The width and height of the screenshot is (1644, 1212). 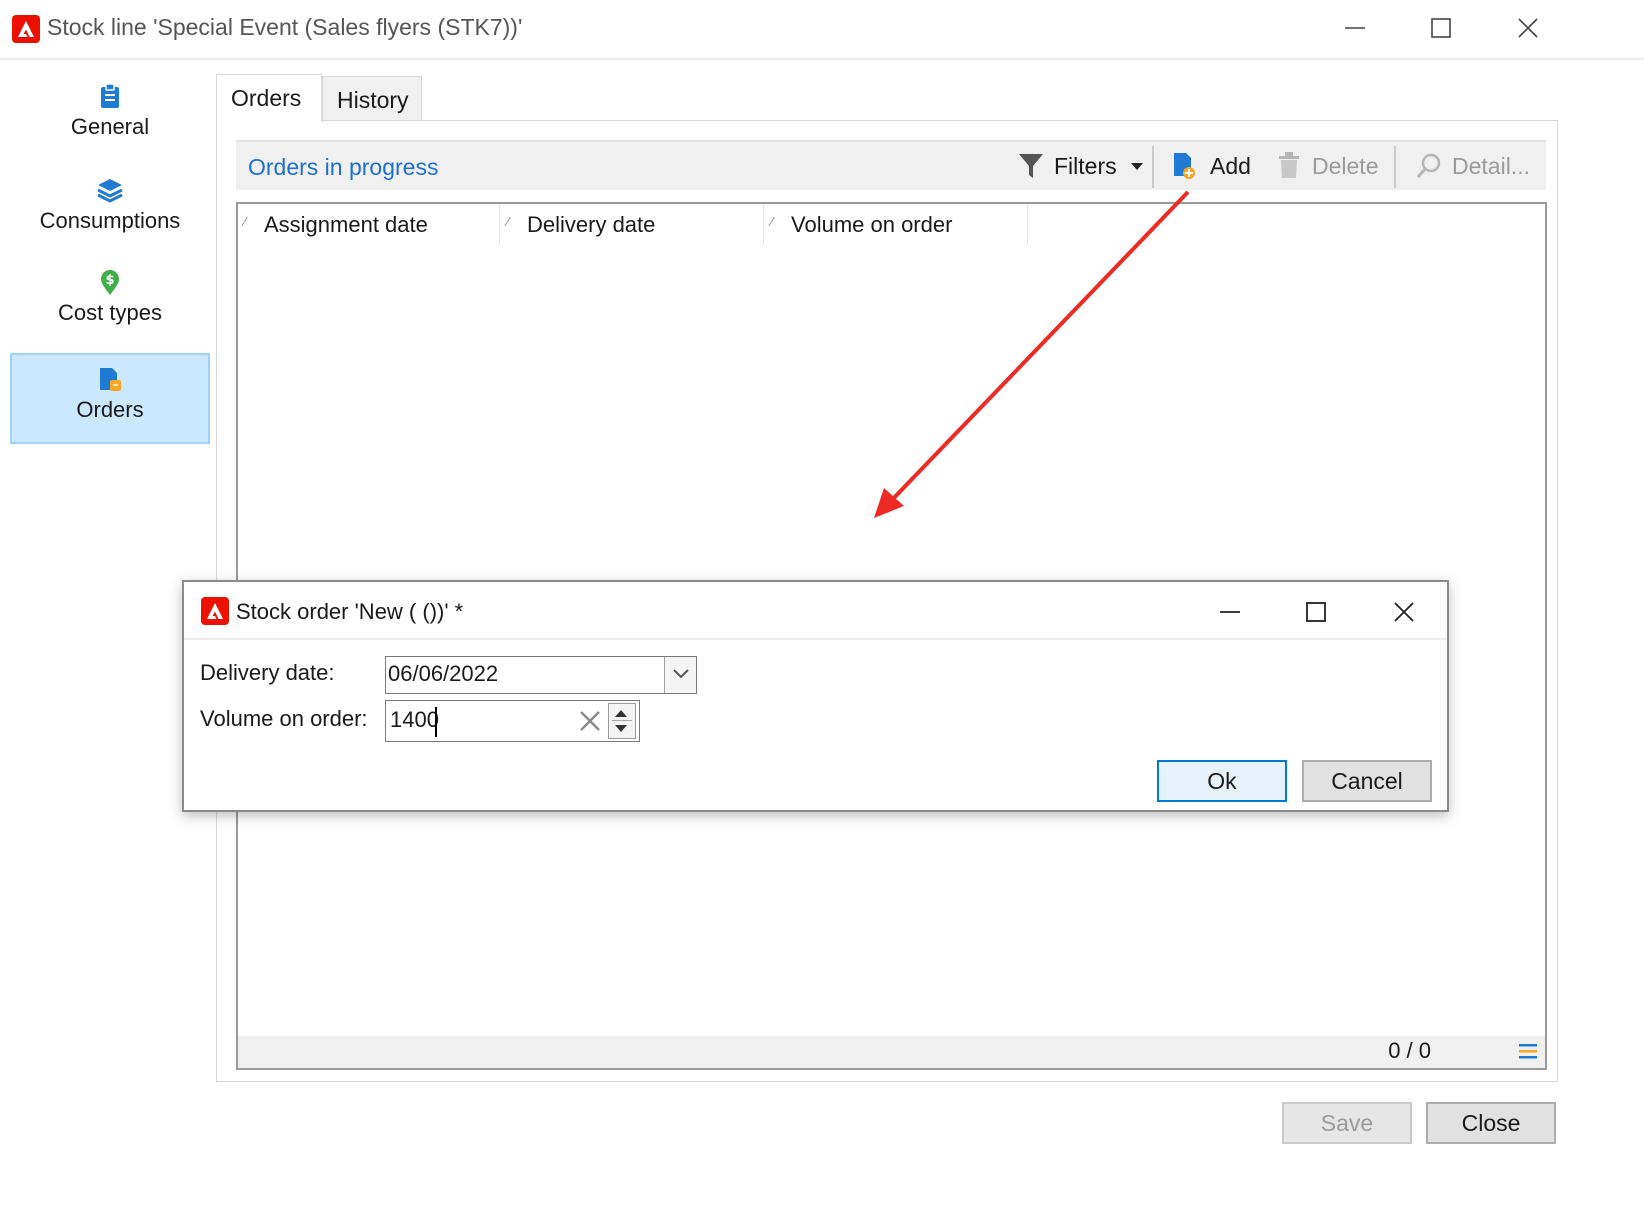 I want to click on save-button: Save, so click(x=1347, y=1123).